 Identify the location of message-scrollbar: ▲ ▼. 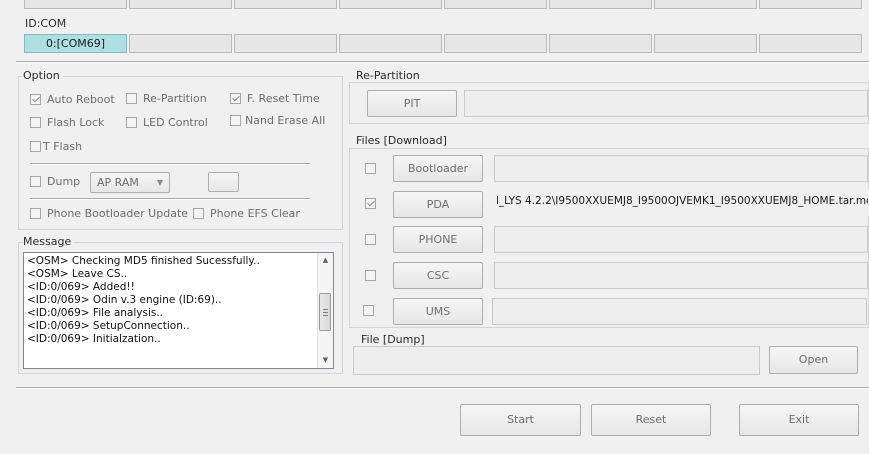
(325, 310).